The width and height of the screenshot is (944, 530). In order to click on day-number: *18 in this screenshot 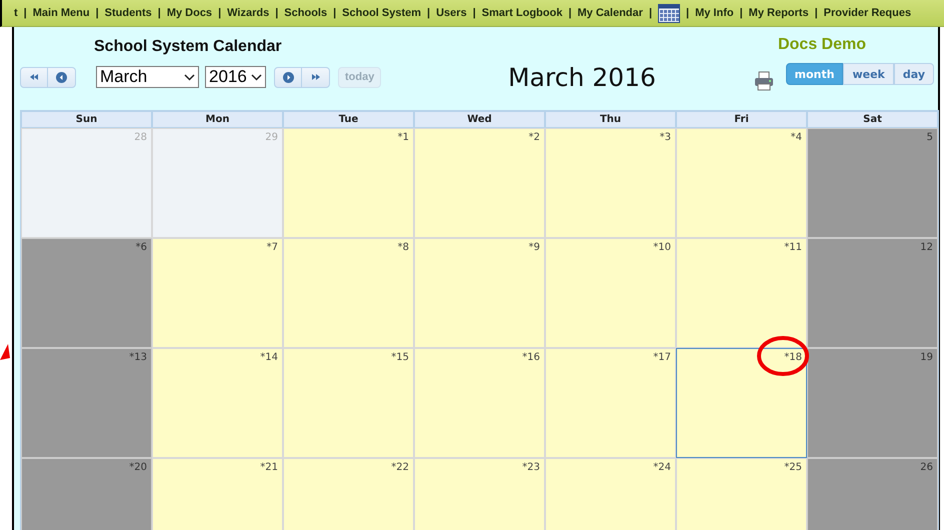, I will do `click(793, 357)`.